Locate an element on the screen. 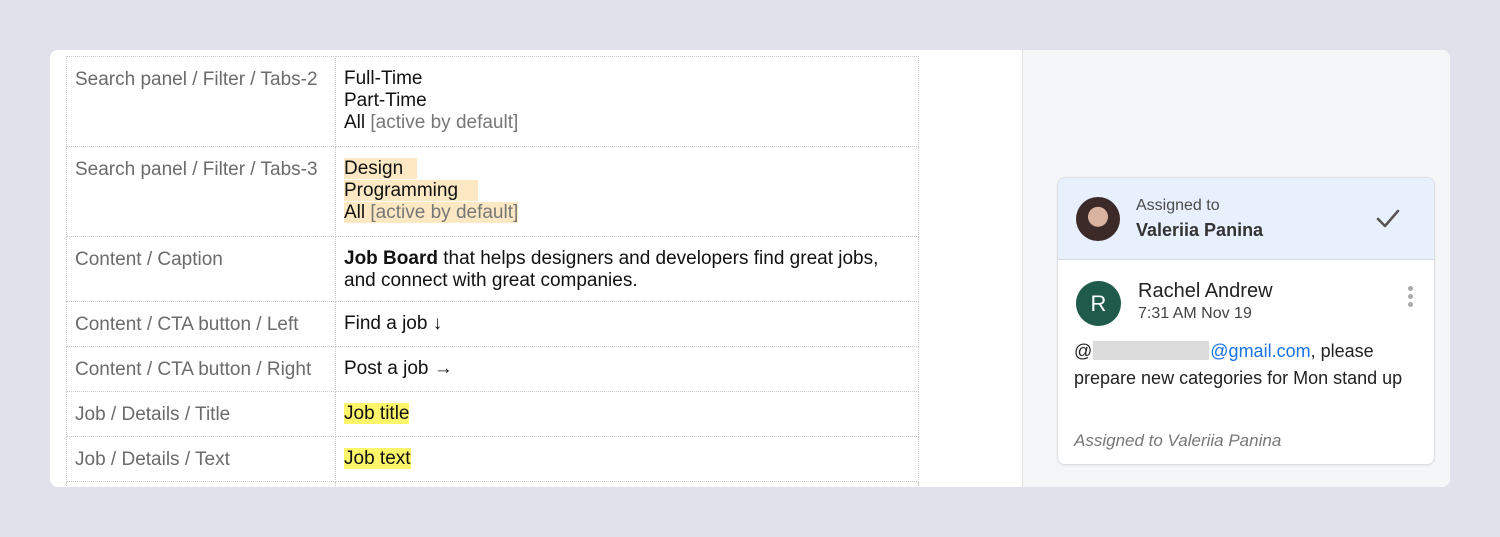 The height and width of the screenshot is (537, 1500). row-value: Job text is located at coordinates (627, 459).